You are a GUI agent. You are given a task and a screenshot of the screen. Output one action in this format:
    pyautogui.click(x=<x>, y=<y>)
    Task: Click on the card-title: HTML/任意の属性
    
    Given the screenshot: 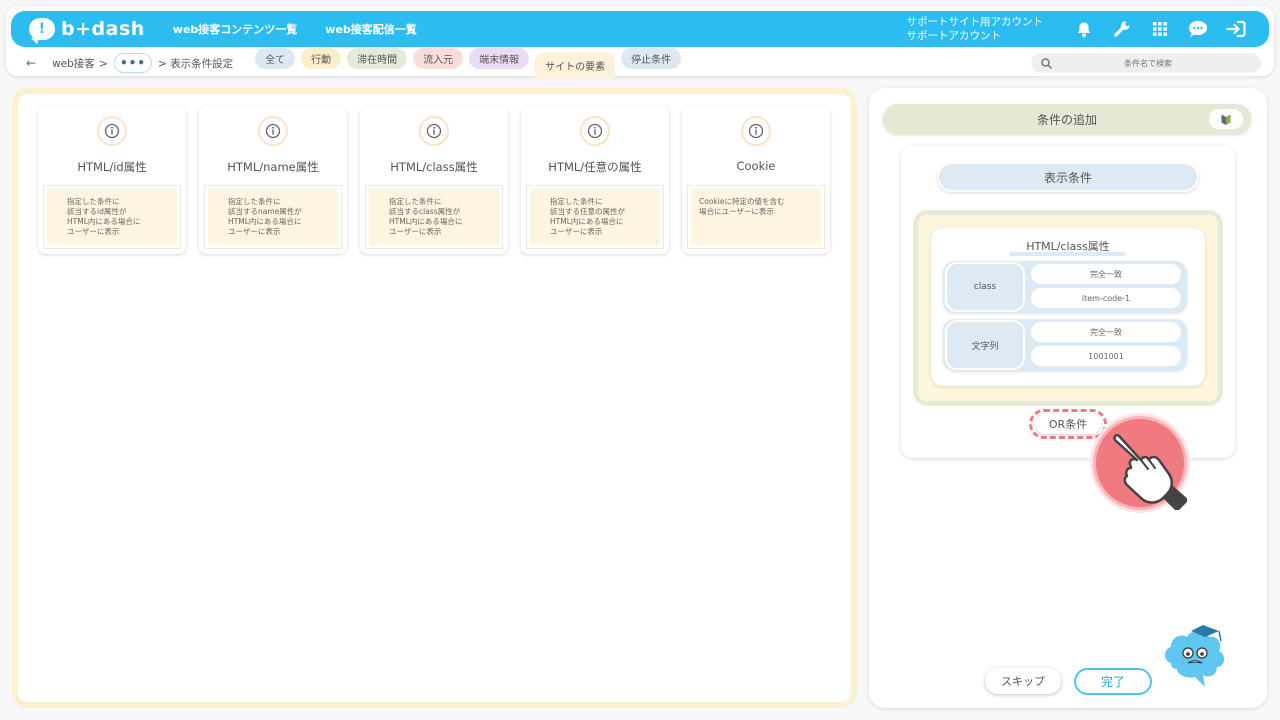 What is the action you would take?
    pyautogui.click(x=595, y=167)
    